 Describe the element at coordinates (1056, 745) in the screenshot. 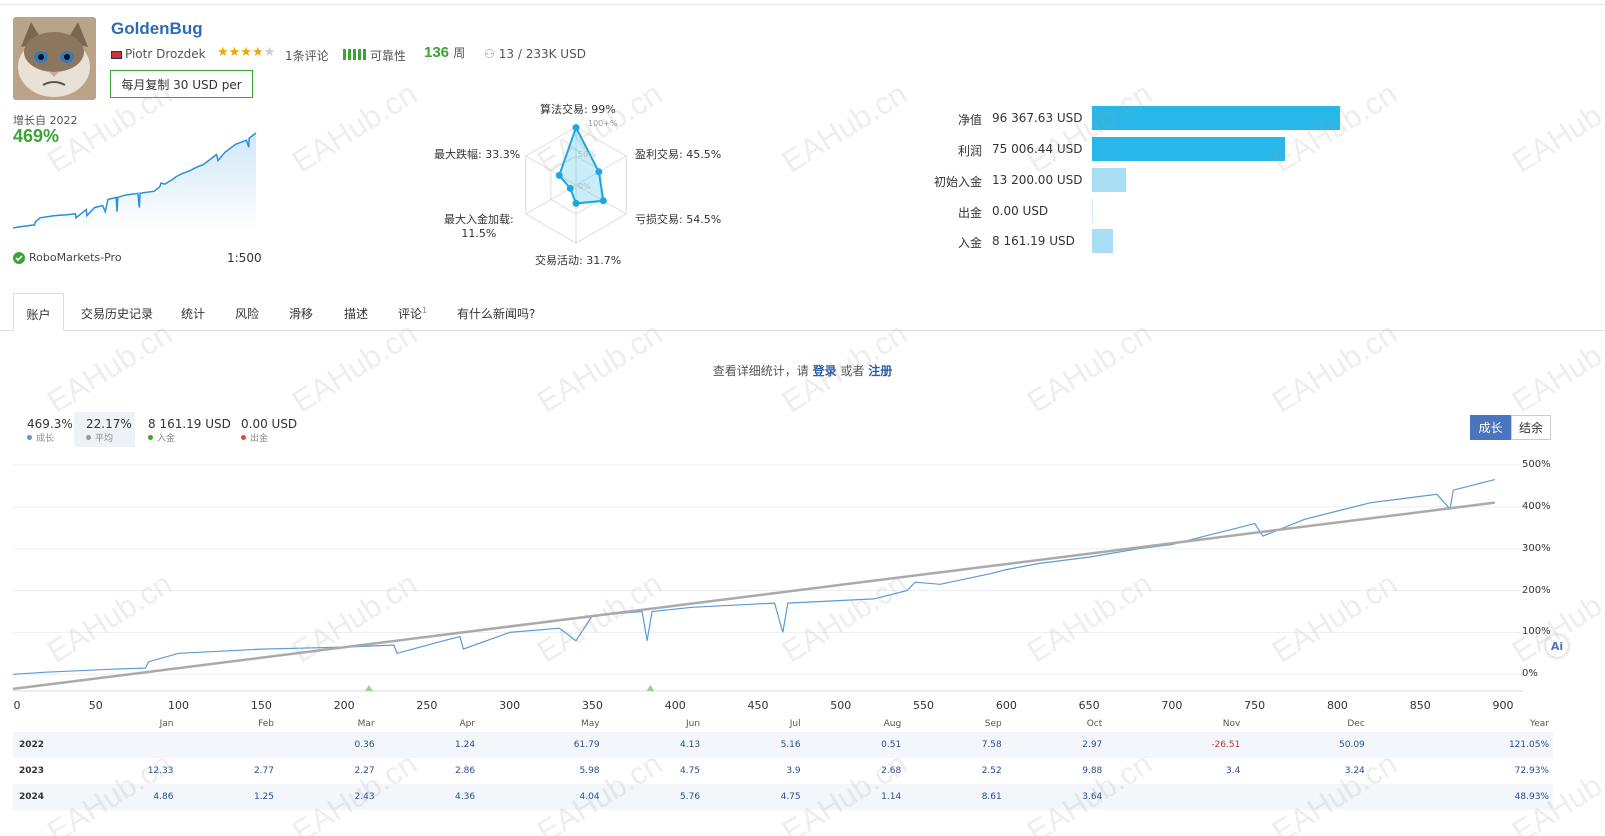

I see `return-cell: 2.97` at that location.